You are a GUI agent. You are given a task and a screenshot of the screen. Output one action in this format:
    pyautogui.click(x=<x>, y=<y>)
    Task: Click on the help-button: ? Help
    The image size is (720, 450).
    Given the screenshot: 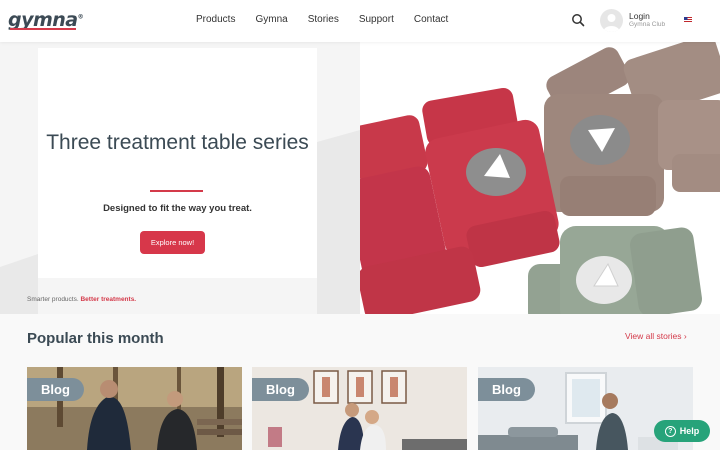 What is the action you would take?
    pyautogui.click(x=682, y=431)
    